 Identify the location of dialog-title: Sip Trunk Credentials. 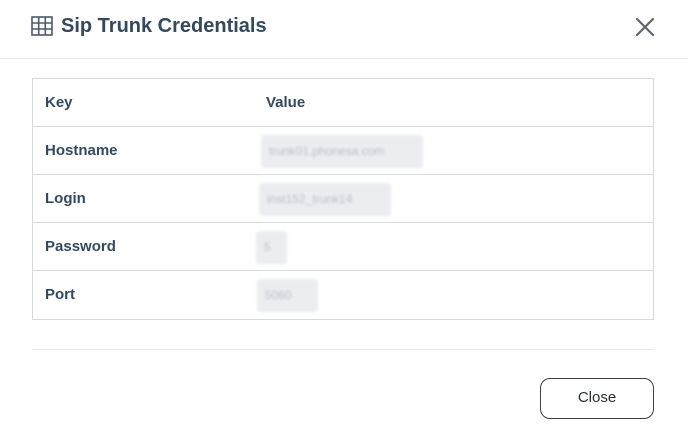
(164, 26).